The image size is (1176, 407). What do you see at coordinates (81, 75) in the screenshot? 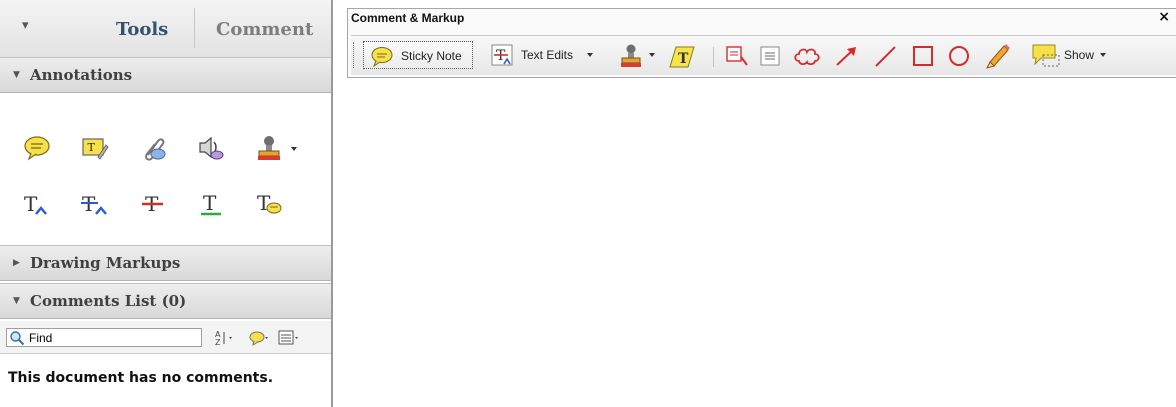
I see `section-annotations-label: Annotations` at bounding box center [81, 75].